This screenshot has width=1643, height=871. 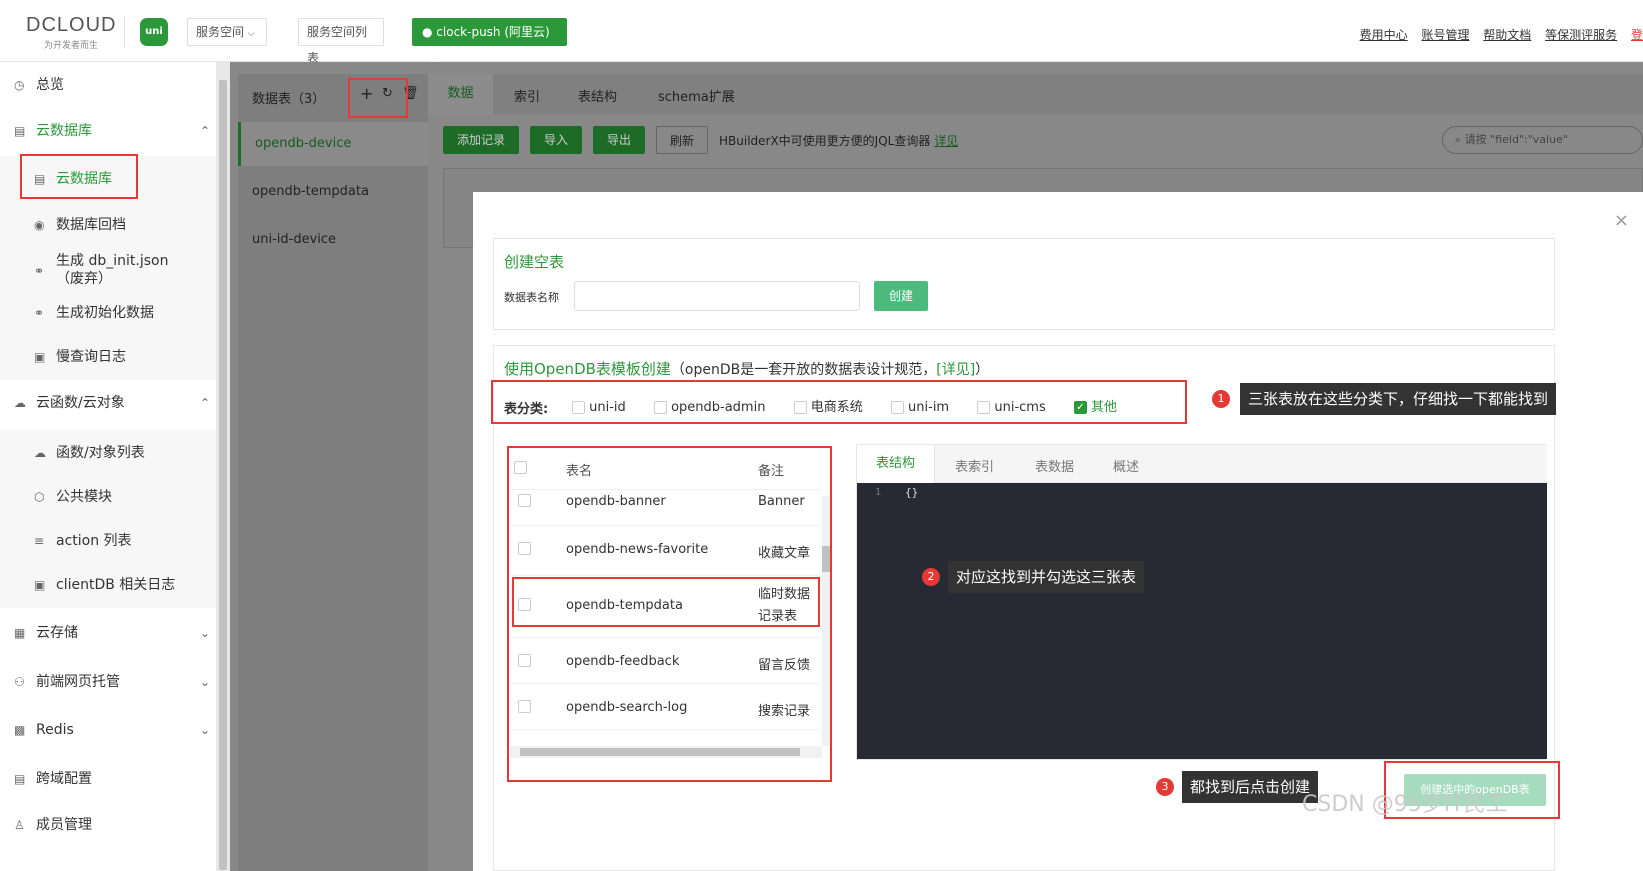 What do you see at coordinates (1507, 35) in the screenshot?
I see `help-link: 帮助文档` at bounding box center [1507, 35].